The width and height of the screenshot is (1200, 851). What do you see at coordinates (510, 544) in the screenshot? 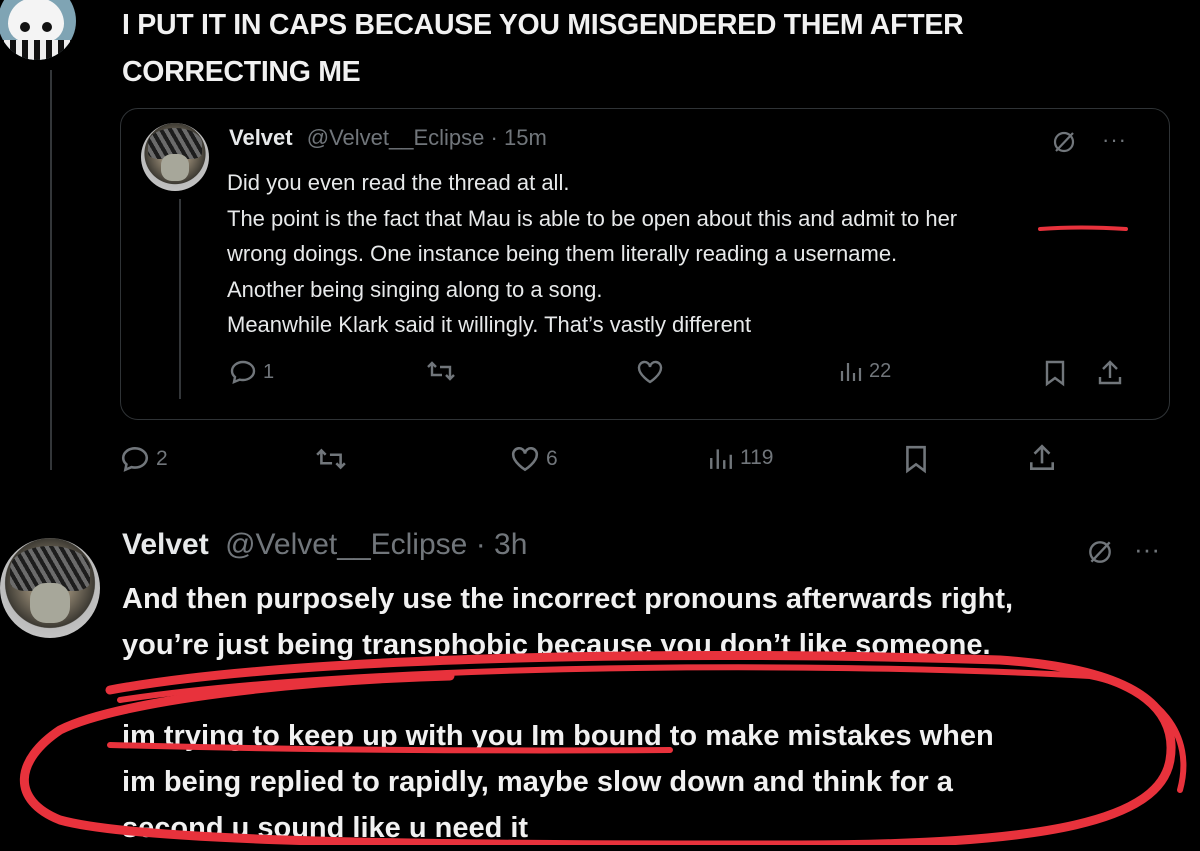
I see `reply-post-time: 3h` at bounding box center [510, 544].